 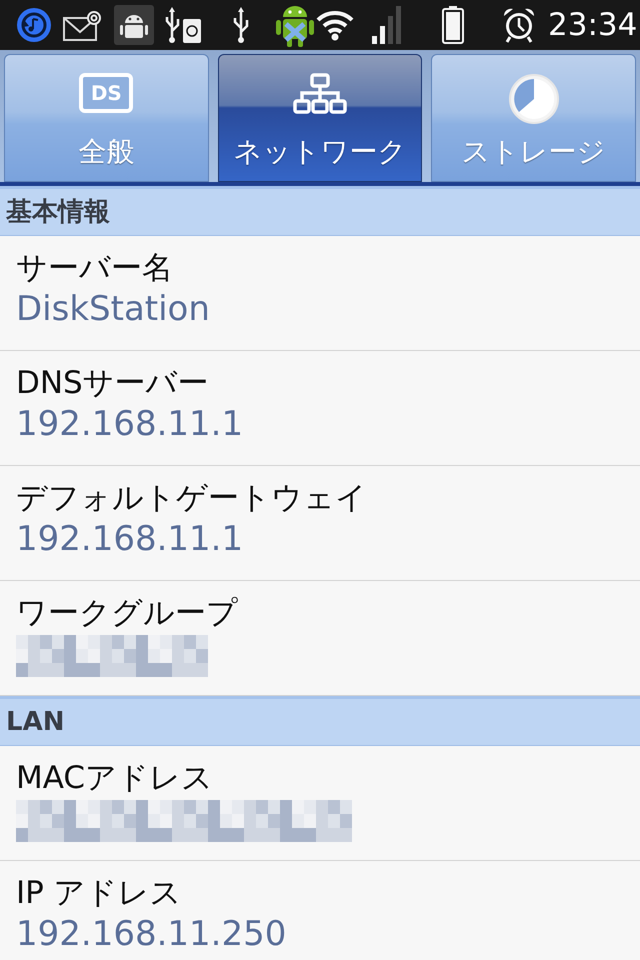 I want to click on battery-icon, so click(x=453, y=25).